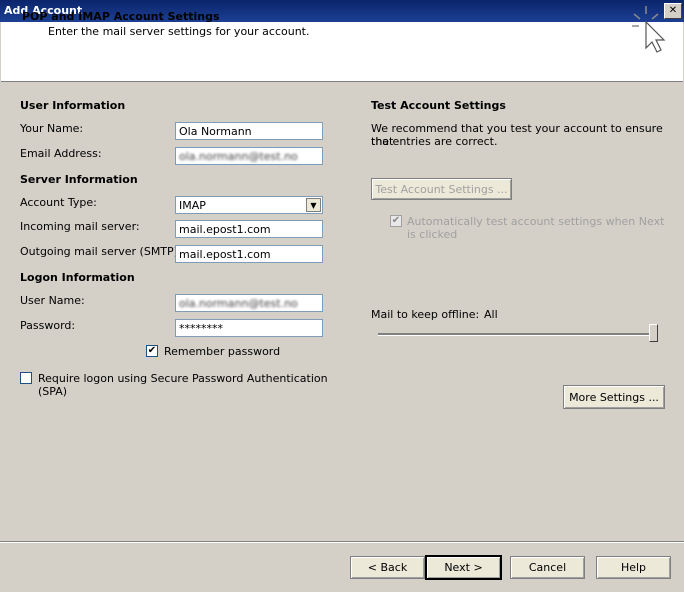 The image size is (684, 592). I want to click on email-label: Email Address:, so click(61, 153).